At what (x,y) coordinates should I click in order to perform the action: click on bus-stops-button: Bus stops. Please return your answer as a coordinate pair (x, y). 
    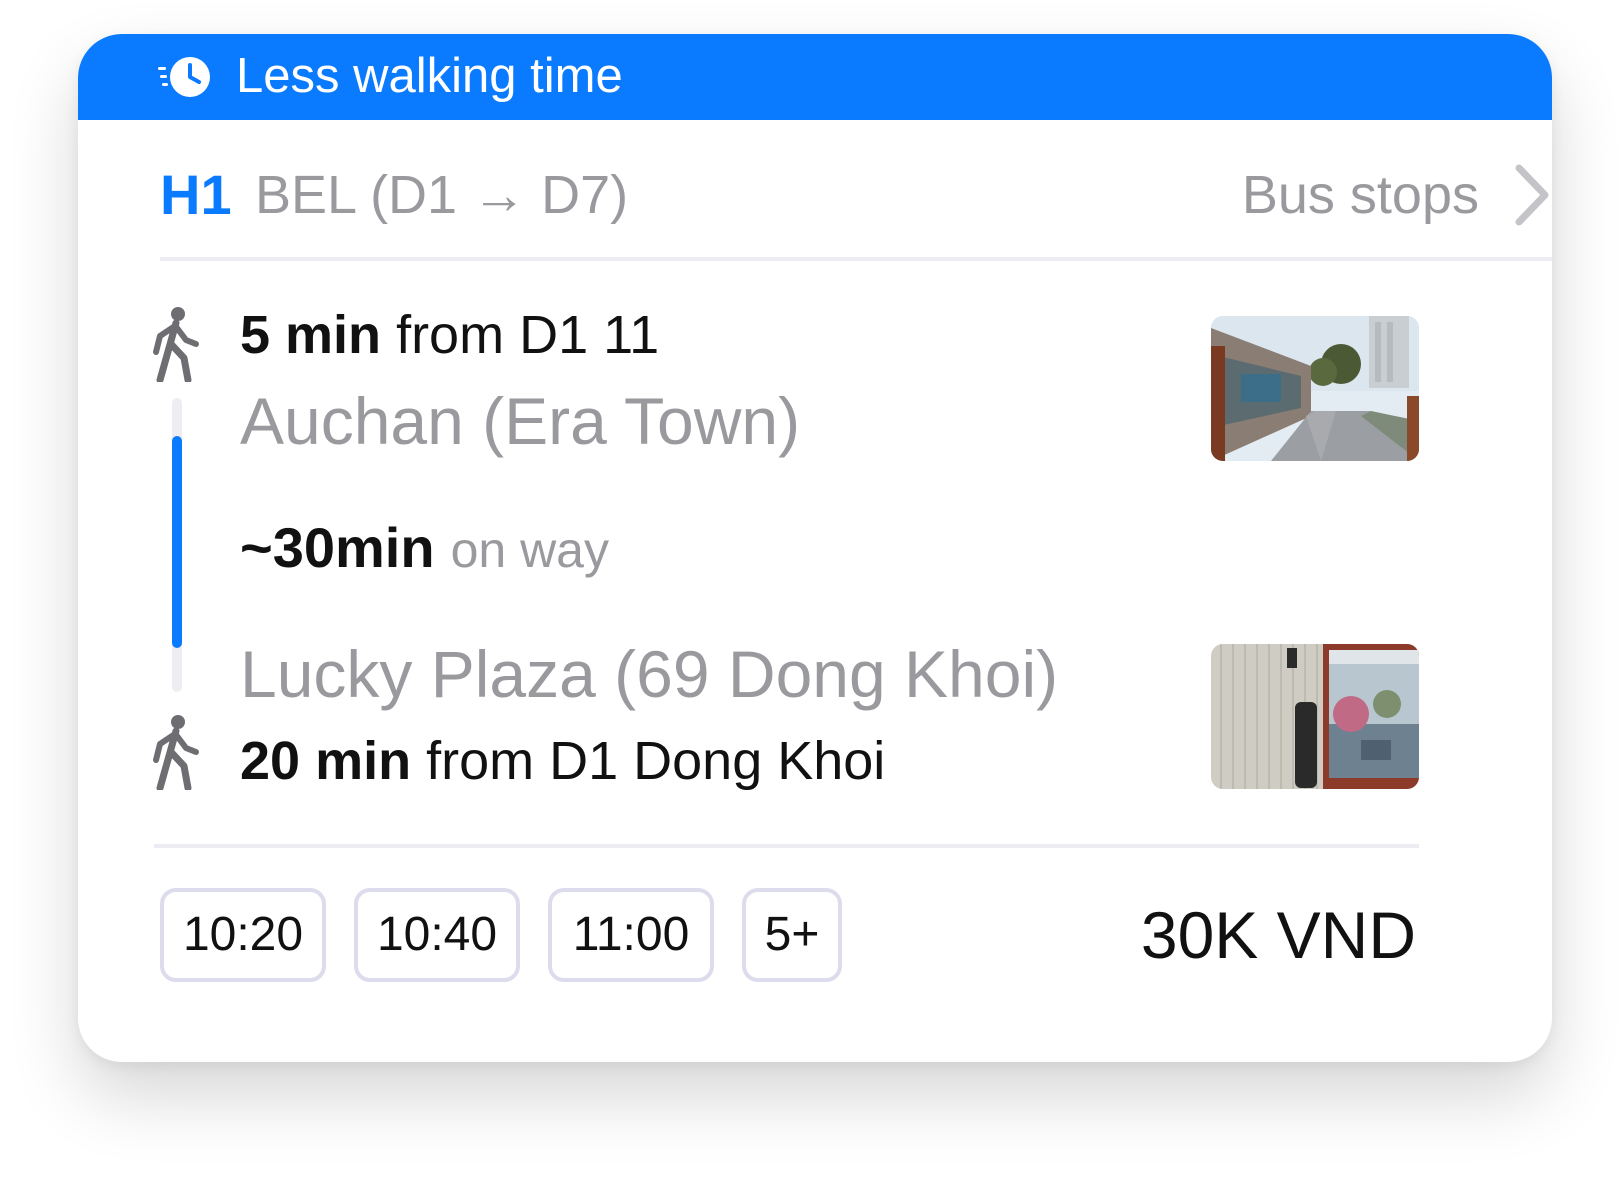
    Looking at the image, I should click on (1373, 195).